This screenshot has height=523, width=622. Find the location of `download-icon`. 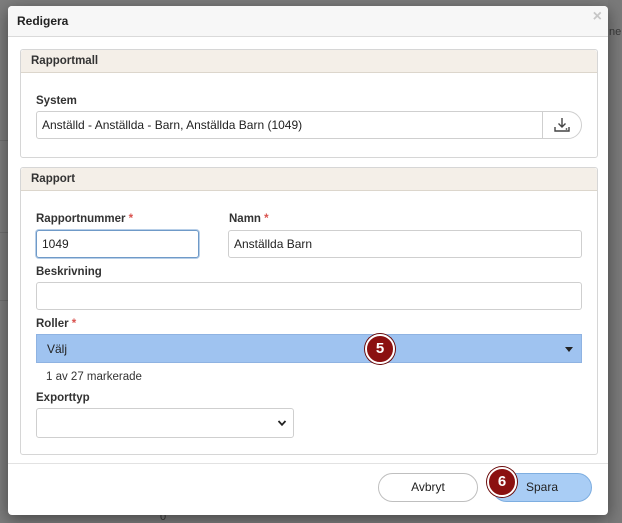

download-icon is located at coordinates (562, 125).